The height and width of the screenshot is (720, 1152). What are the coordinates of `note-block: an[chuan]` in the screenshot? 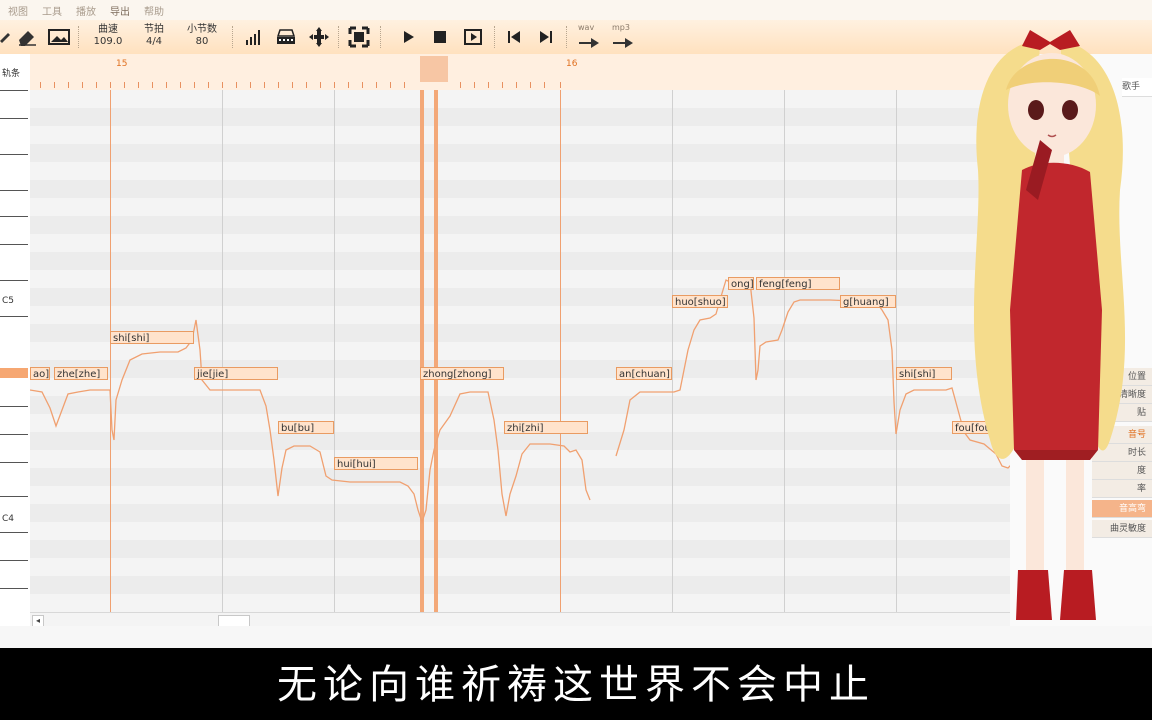 It's located at (644, 373).